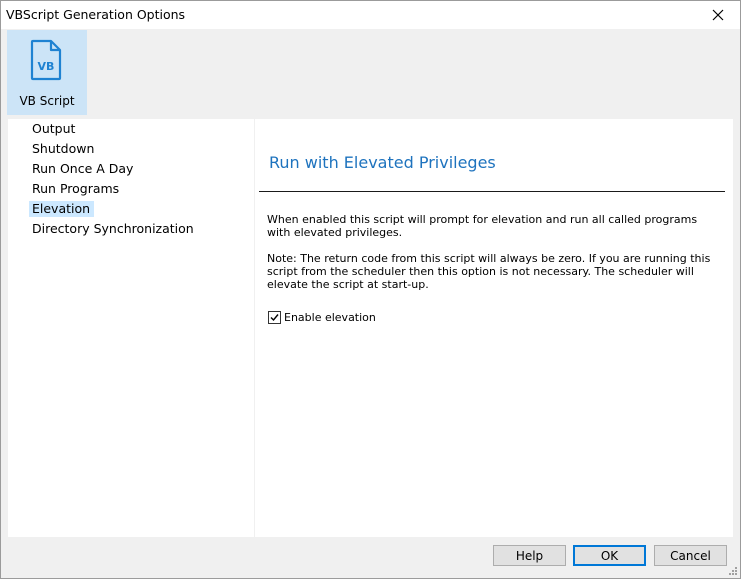  I want to click on vb-script-tab-label: VB Script, so click(47, 101).